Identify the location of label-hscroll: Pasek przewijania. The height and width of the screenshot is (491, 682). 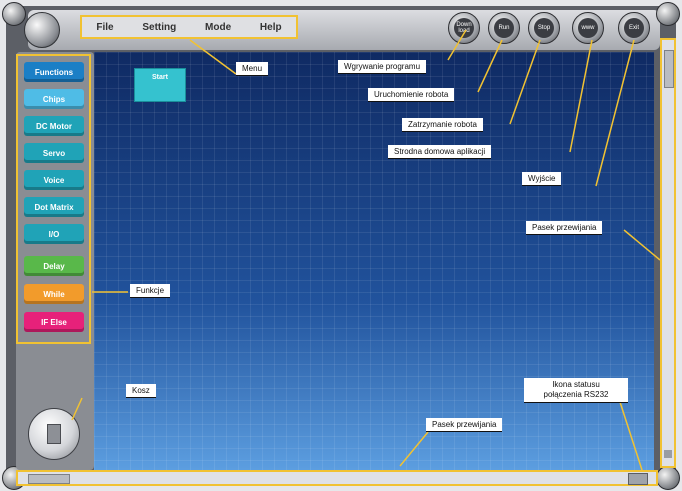
(464, 425).